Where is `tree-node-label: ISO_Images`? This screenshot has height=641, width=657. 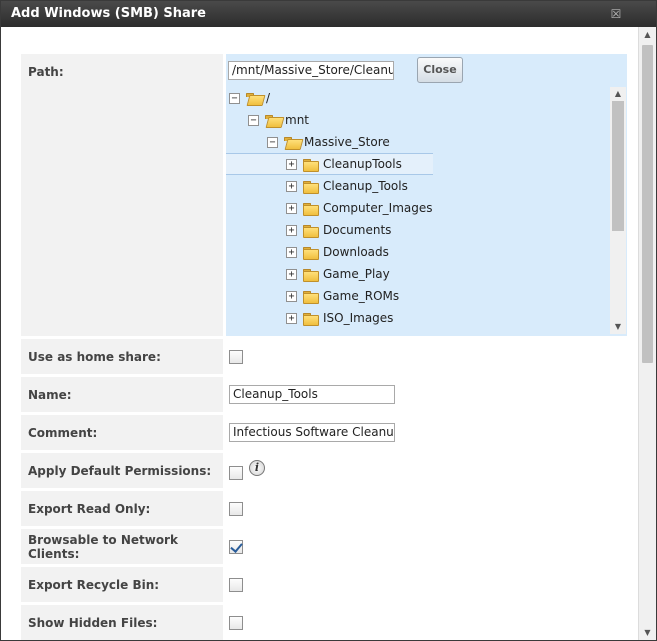 tree-node-label: ISO_Images is located at coordinates (358, 318).